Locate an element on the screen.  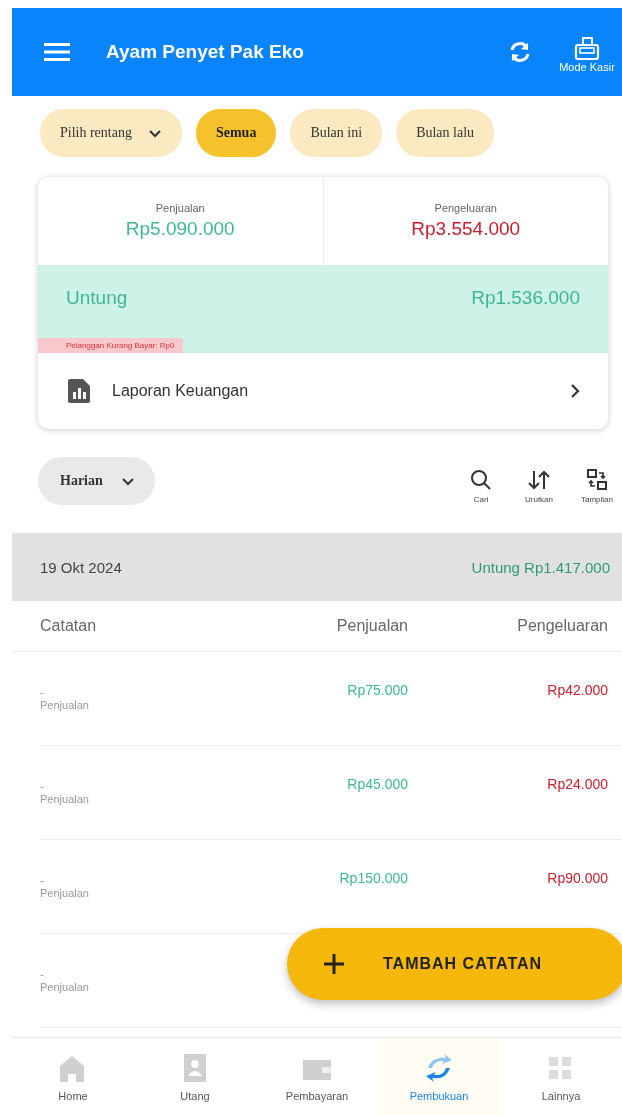
profit-label: Untung is located at coordinates (97, 298).